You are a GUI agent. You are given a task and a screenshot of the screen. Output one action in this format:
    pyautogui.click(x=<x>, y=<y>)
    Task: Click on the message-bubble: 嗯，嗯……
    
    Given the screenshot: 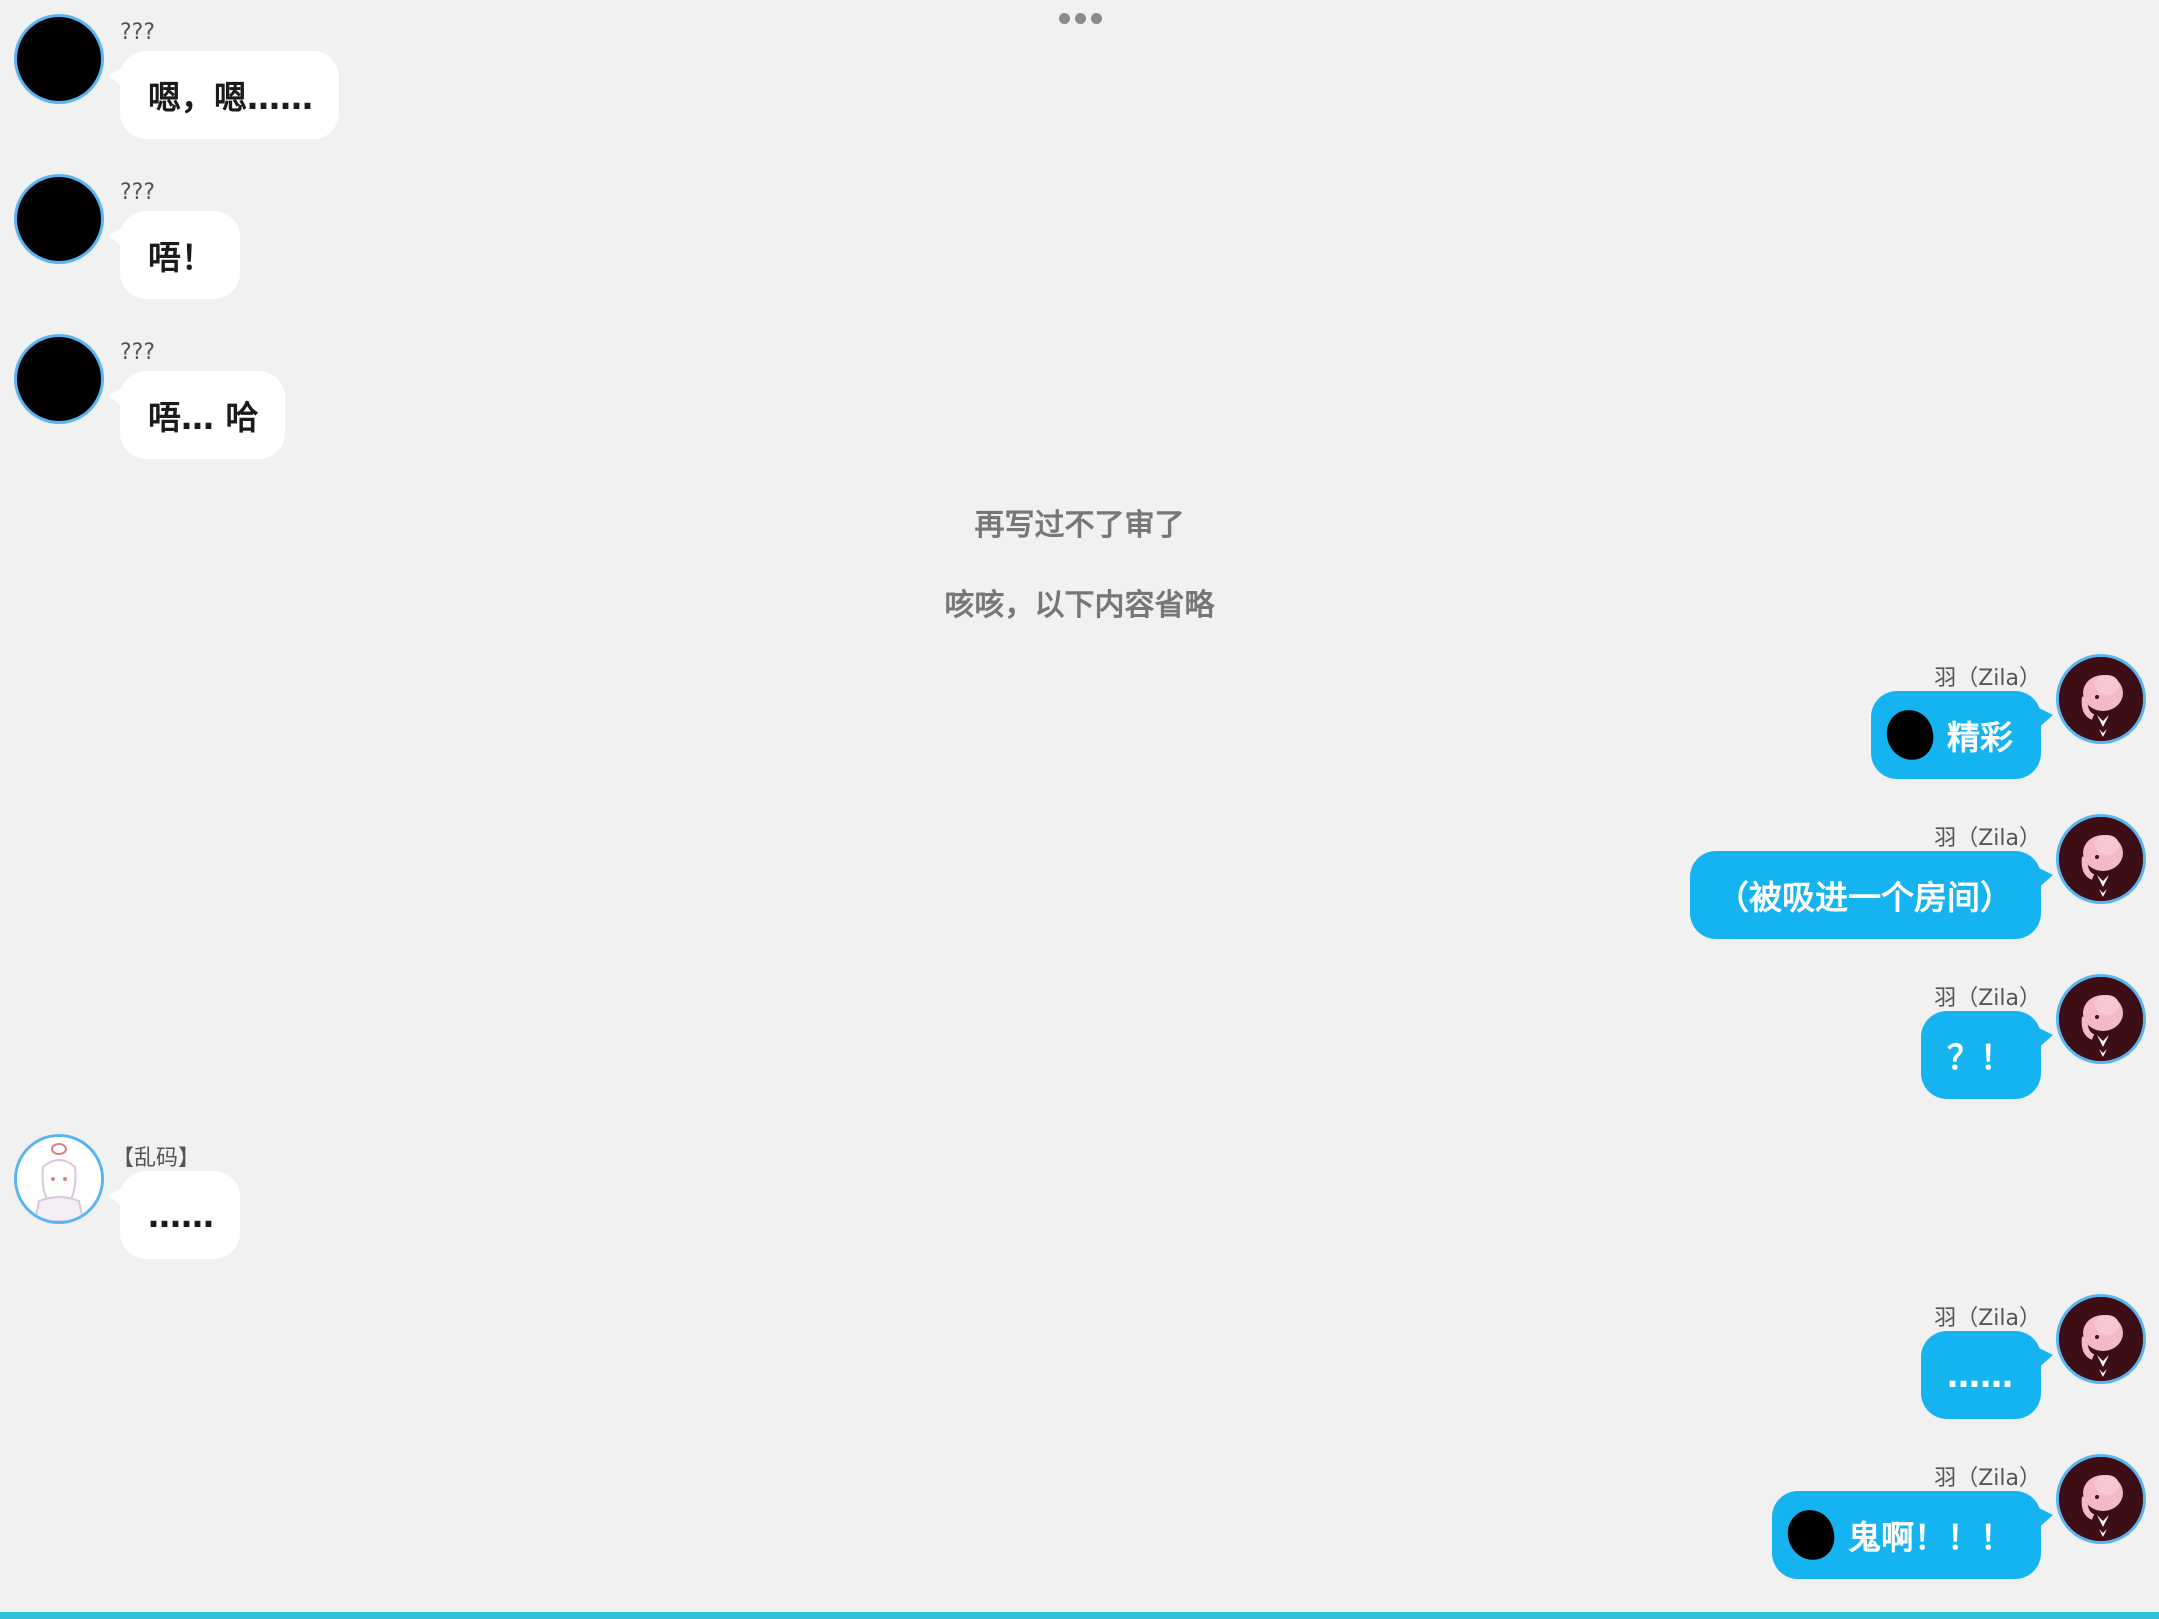 What is the action you would take?
    pyautogui.click(x=223, y=95)
    